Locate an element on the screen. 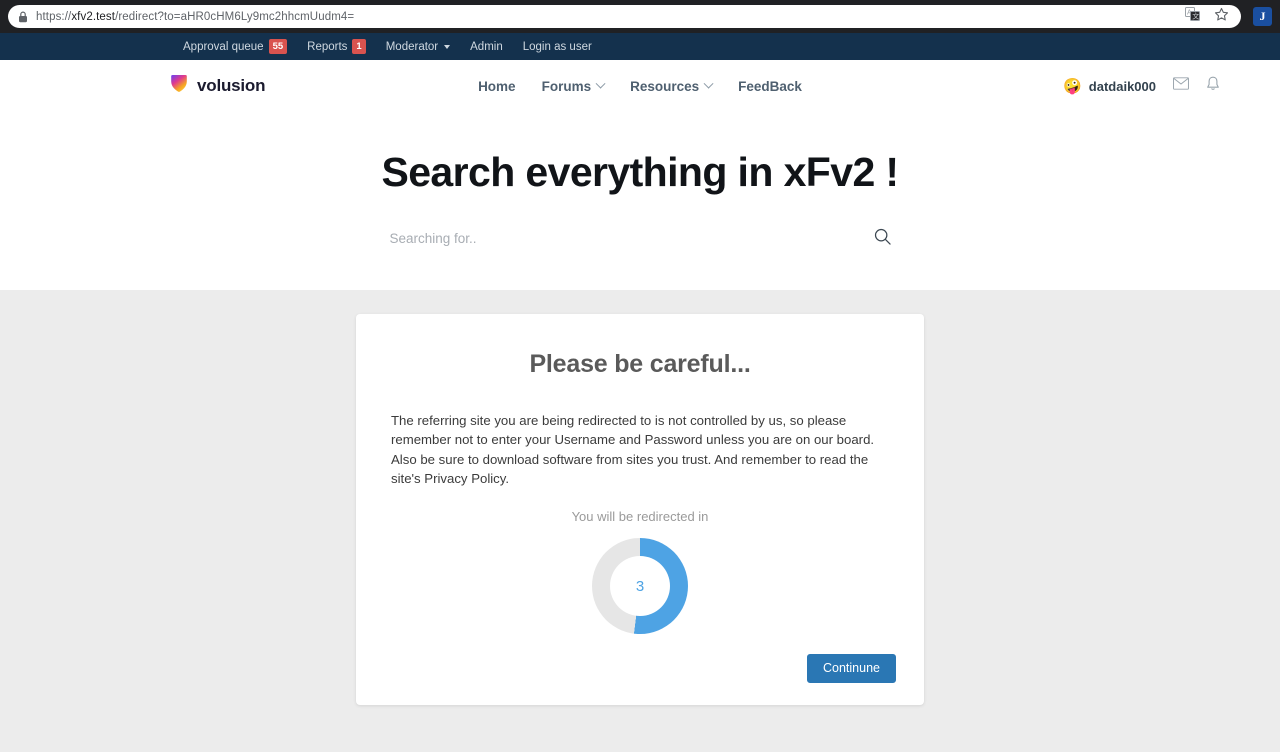 This screenshot has width=1280, height=752. url-scheme: https:// is located at coordinates (54, 16).